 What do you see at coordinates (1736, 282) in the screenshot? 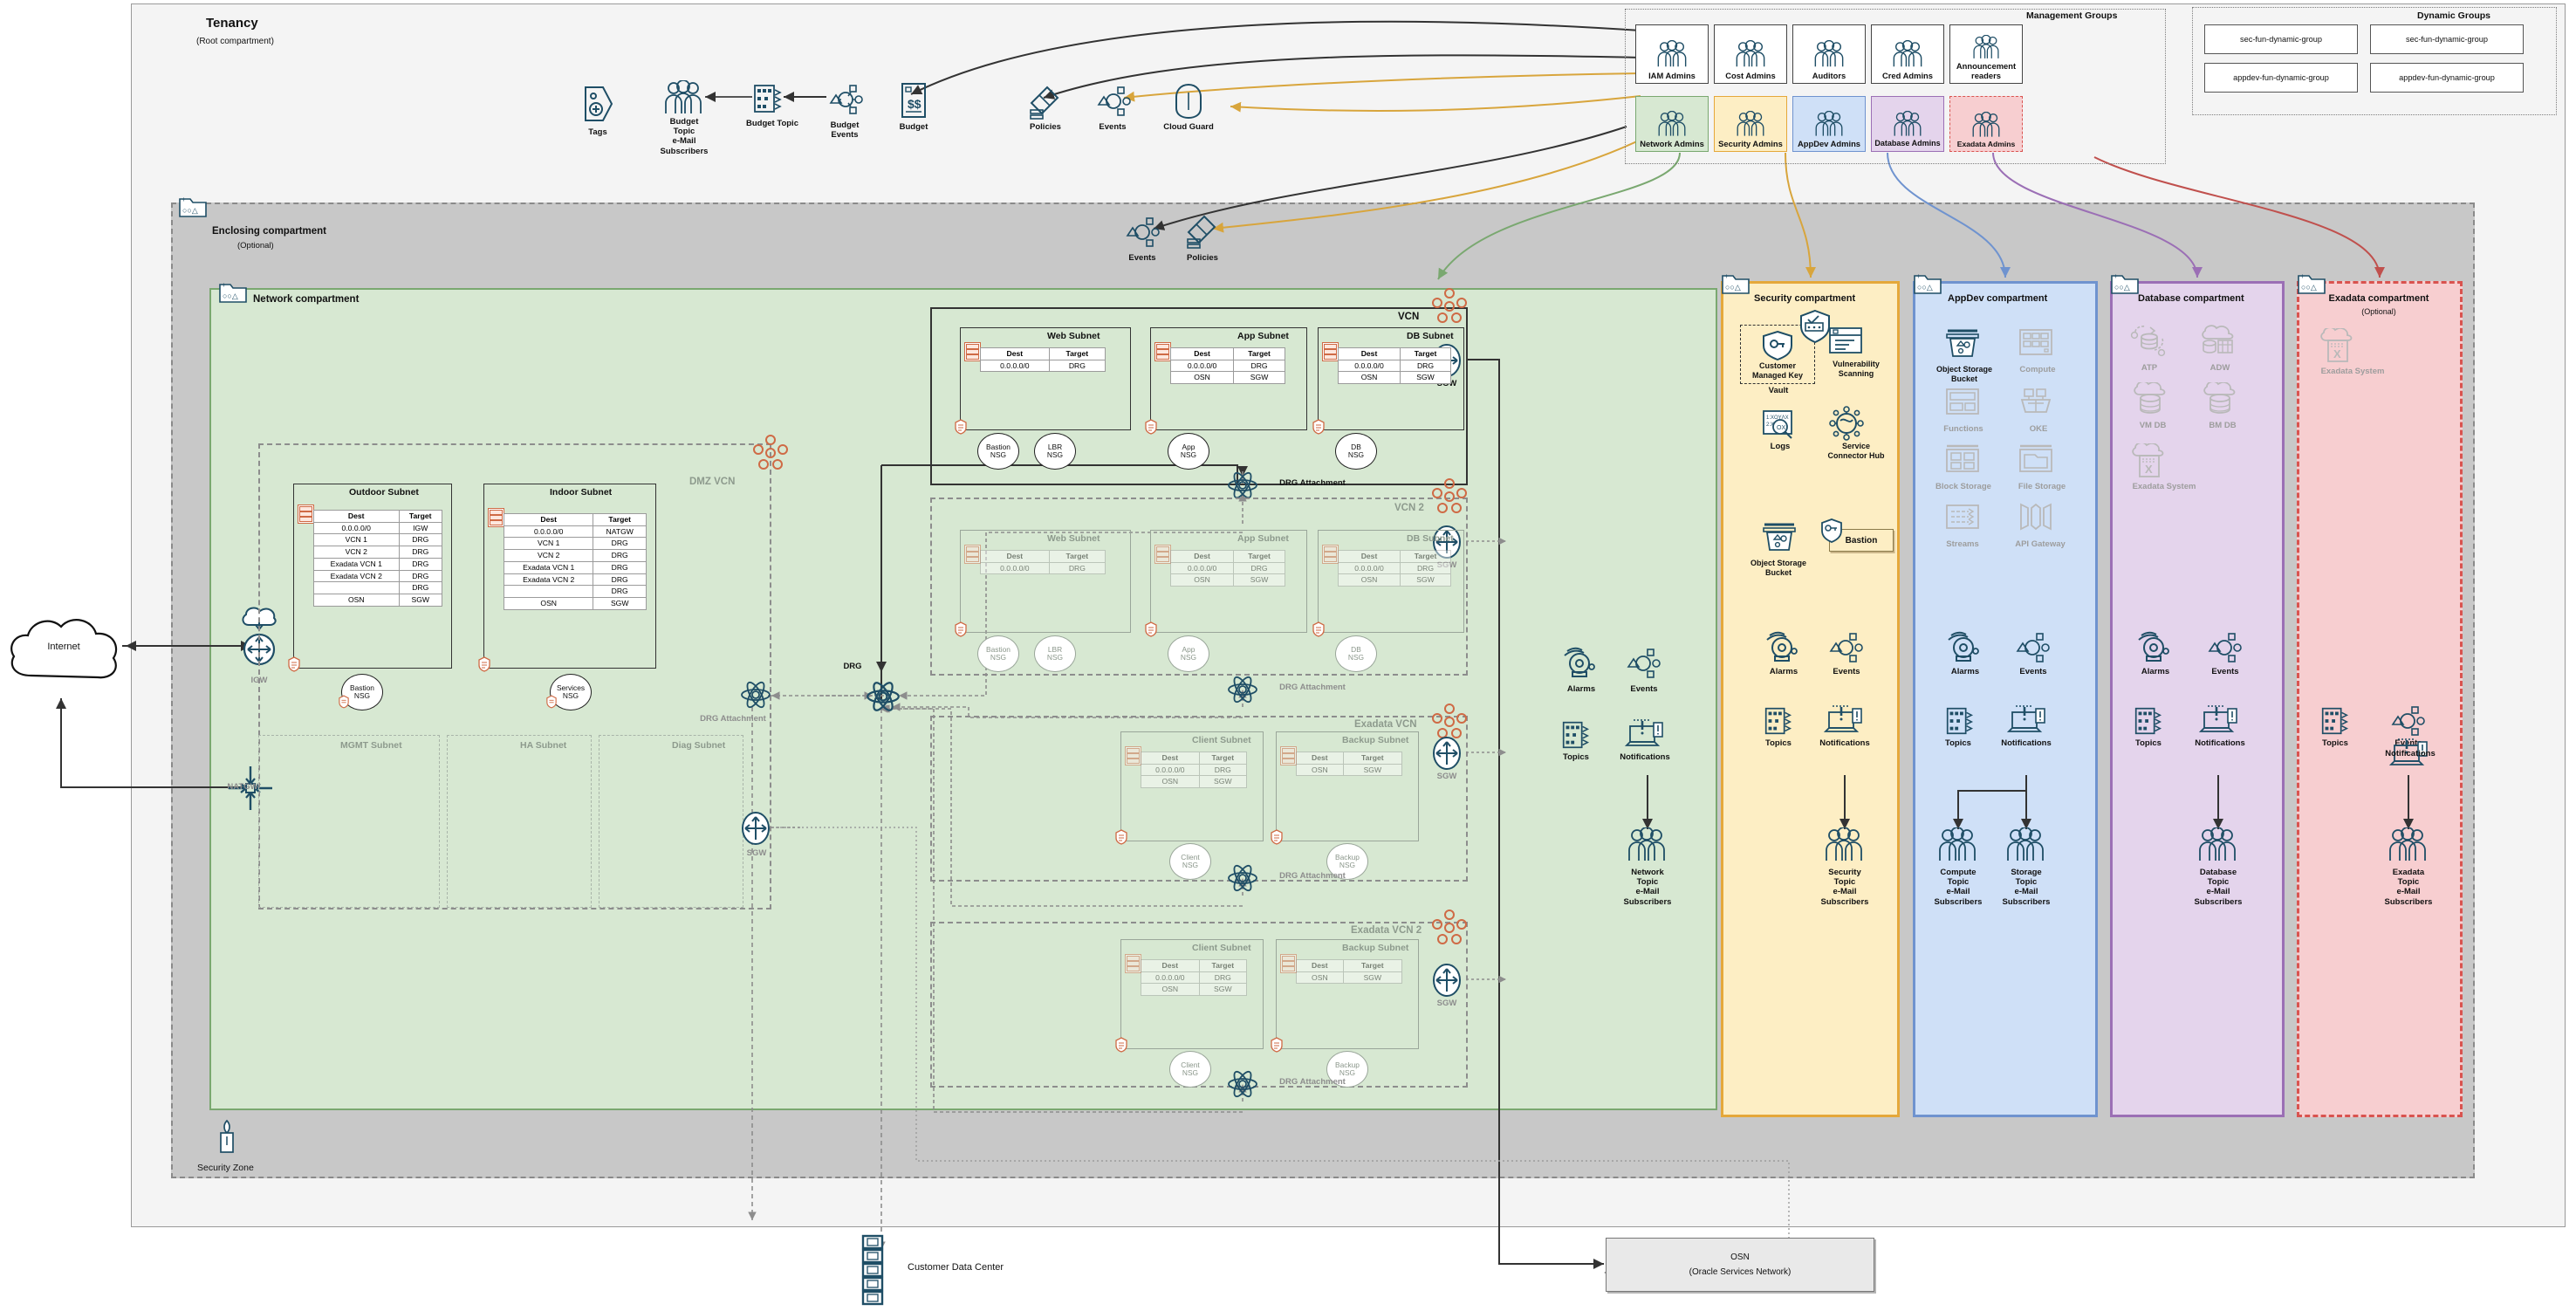
I see `folder-icon-security: ○○△ +` at bounding box center [1736, 282].